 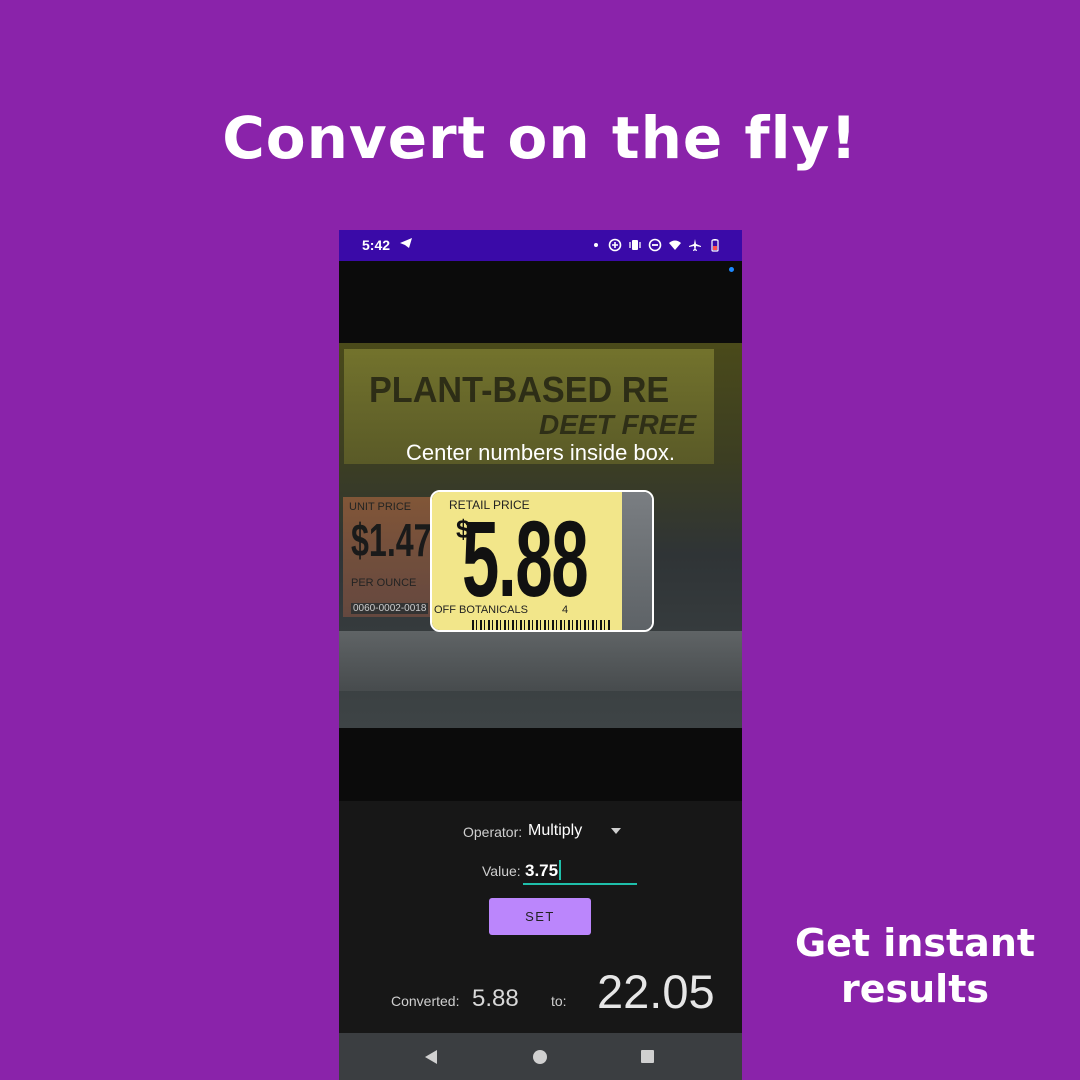 What do you see at coordinates (616, 831) in the screenshot?
I see `dropdown-arrow-icon` at bounding box center [616, 831].